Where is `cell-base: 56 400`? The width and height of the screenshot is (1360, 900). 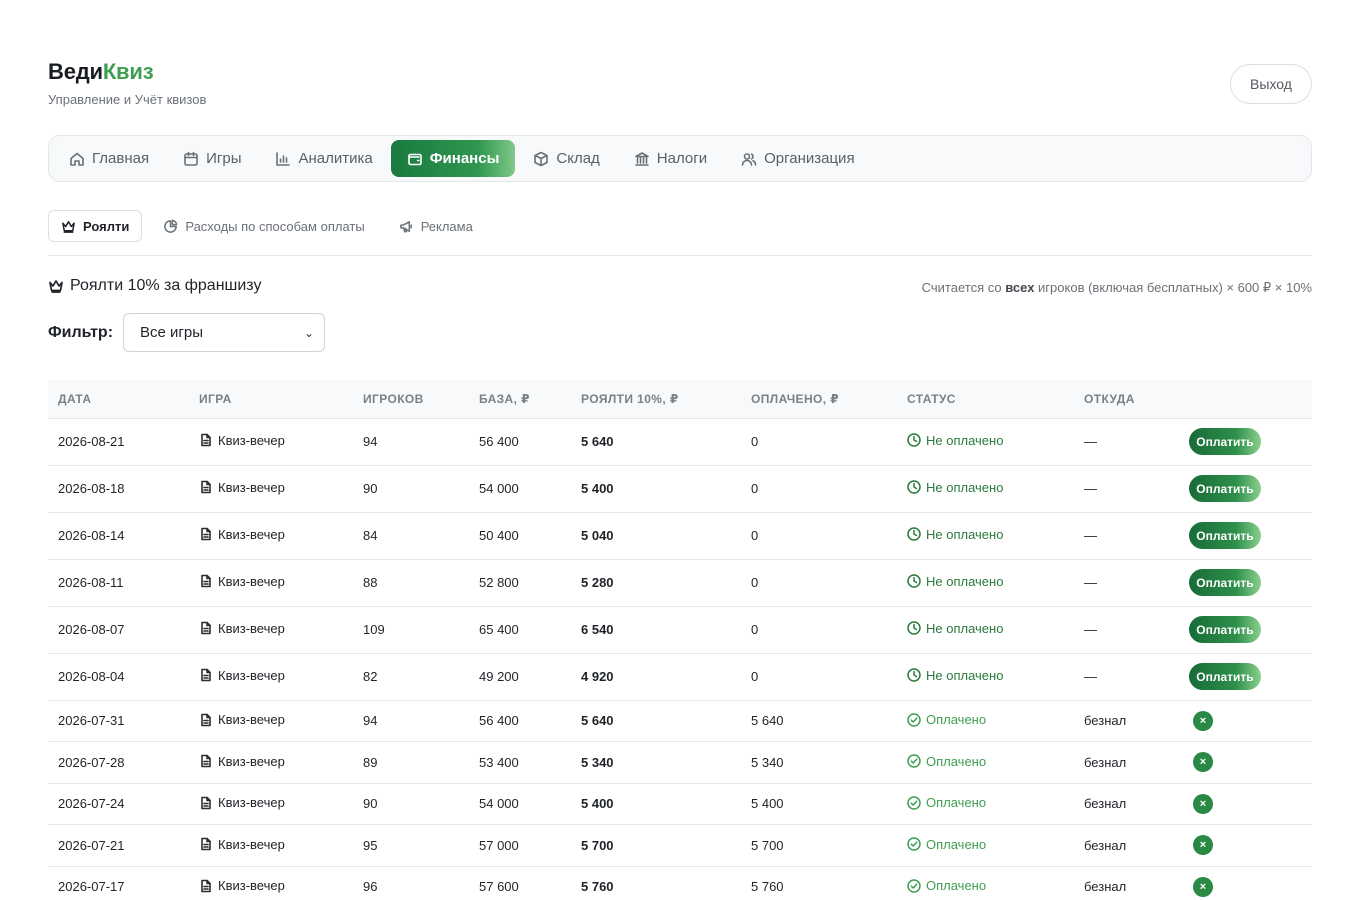 cell-base: 56 400 is located at coordinates (520, 442).